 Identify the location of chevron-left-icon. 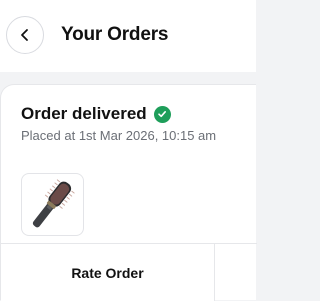
(24, 35).